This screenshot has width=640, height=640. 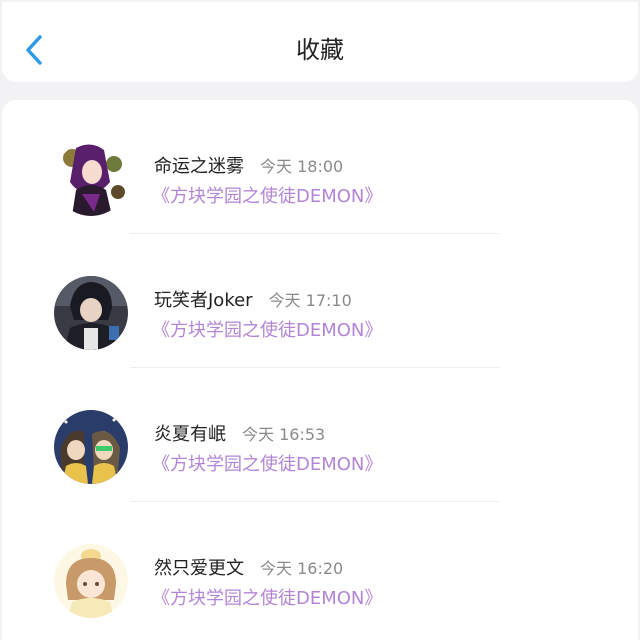 I want to click on author-name: 玩笑者Joker 今天 17:10, so click(x=253, y=299).